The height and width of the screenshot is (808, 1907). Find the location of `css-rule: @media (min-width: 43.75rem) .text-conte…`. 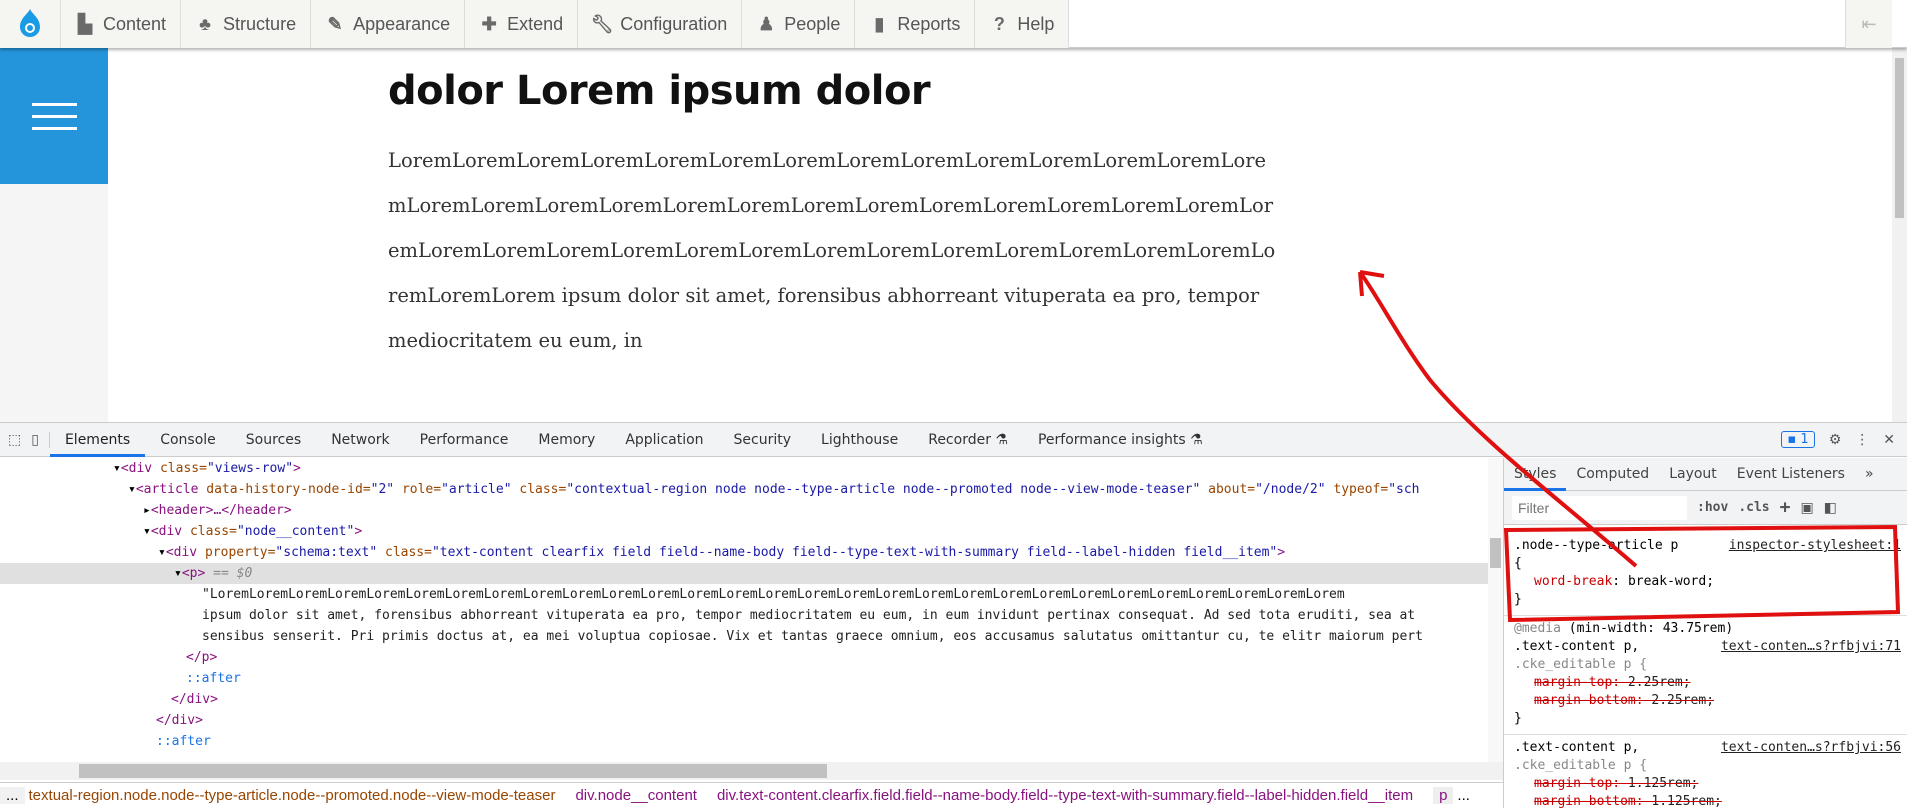

css-rule: @media (min-width: 43.75rem) .text-conte… is located at coordinates (1705, 675).